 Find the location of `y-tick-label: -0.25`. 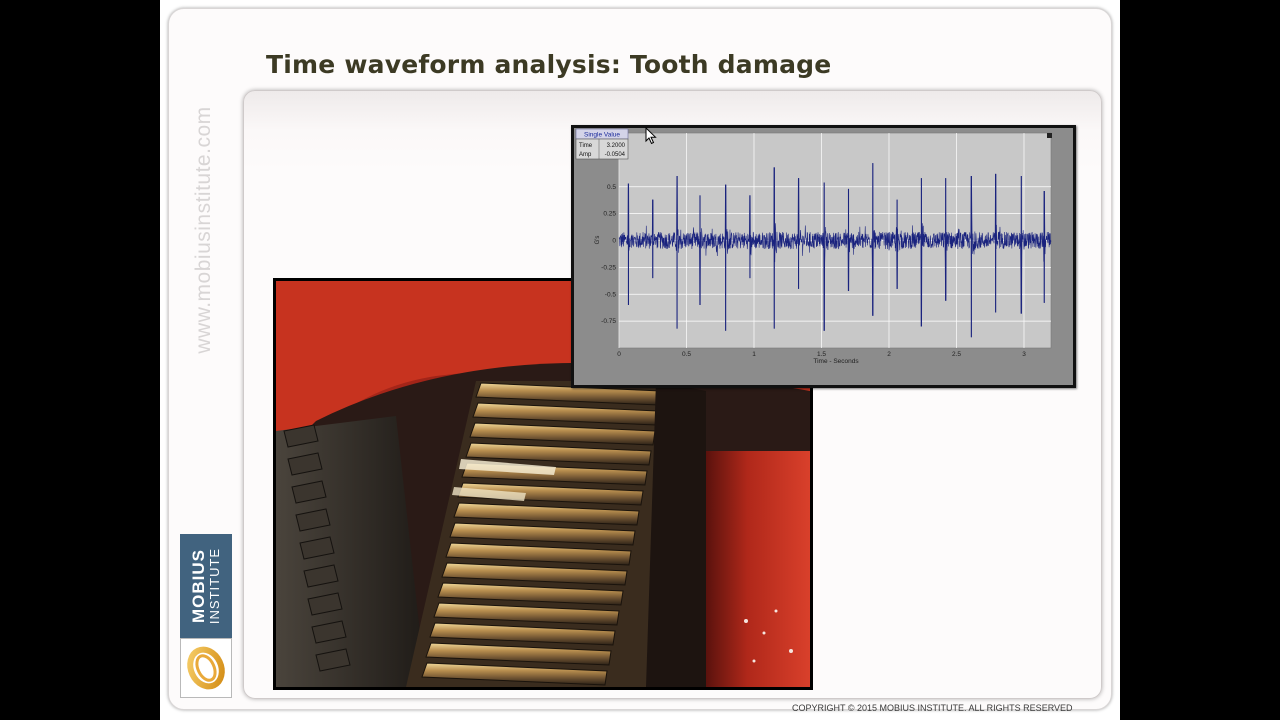

y-tick-label: -0.25 is located at coordinates (608, 267).